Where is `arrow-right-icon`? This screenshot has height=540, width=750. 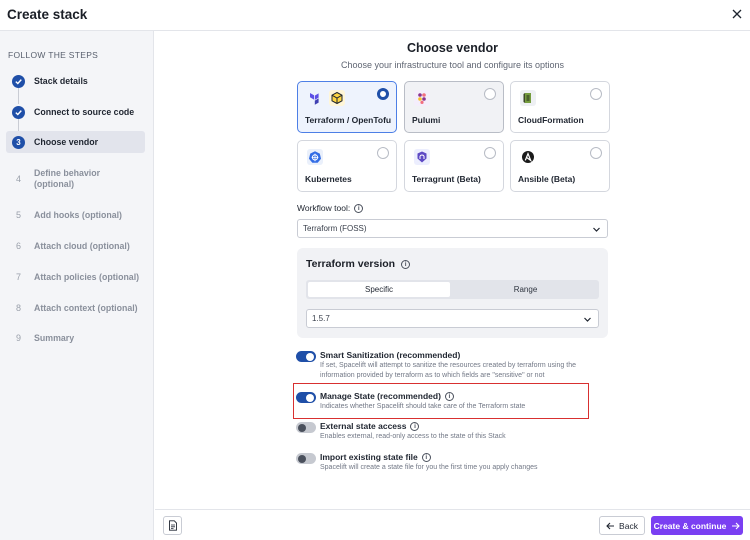
arrow-right-icon is located at coordinates (736, 525).